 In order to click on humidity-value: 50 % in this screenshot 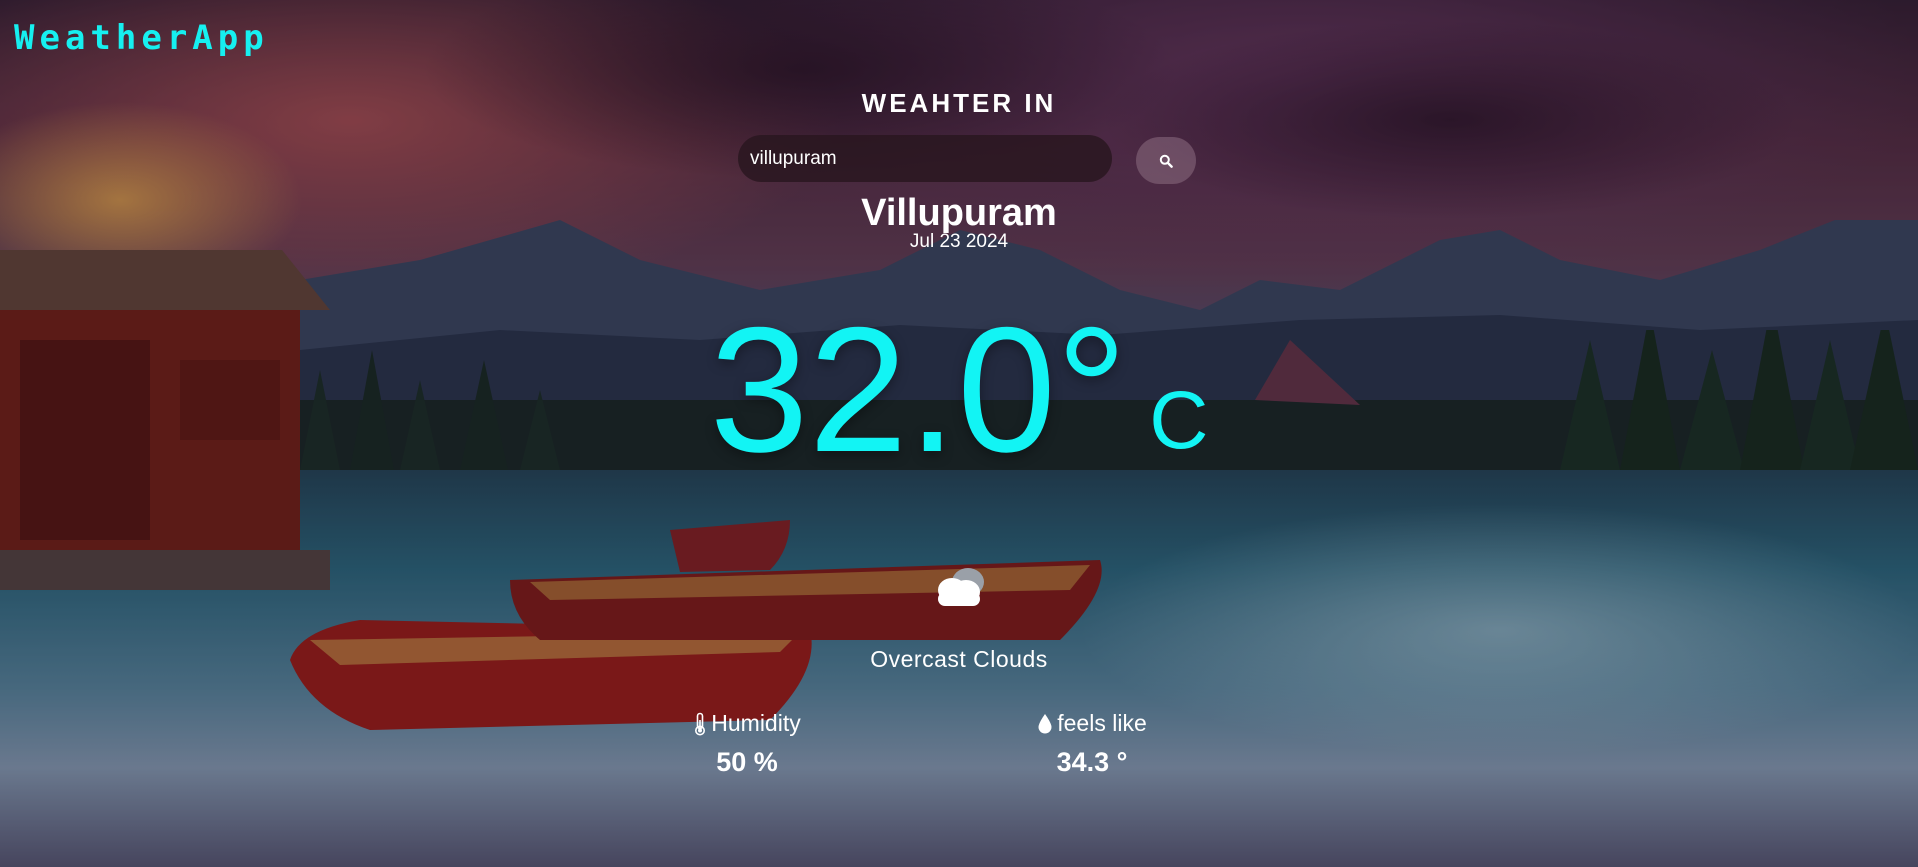, I will do `click(747, 762)`.